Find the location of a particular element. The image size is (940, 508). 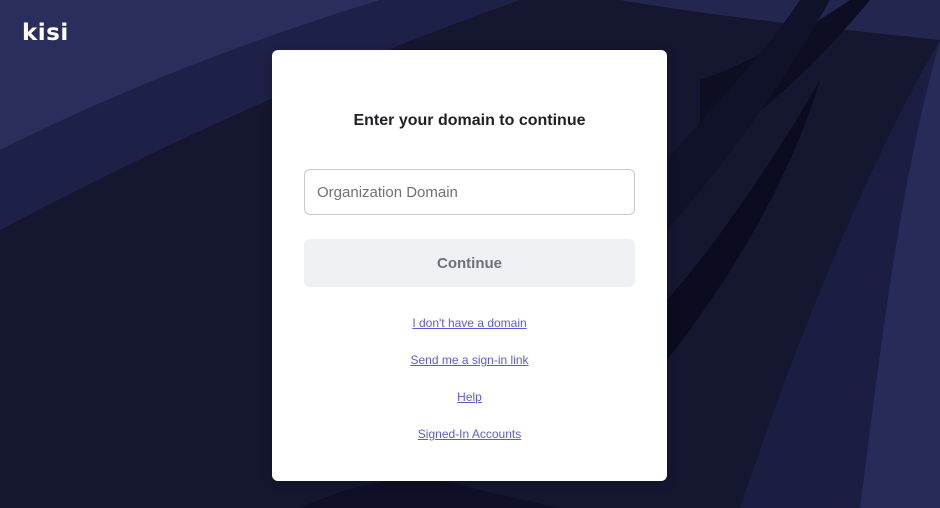

organization-domain-input is located at coordinates (469, 192).